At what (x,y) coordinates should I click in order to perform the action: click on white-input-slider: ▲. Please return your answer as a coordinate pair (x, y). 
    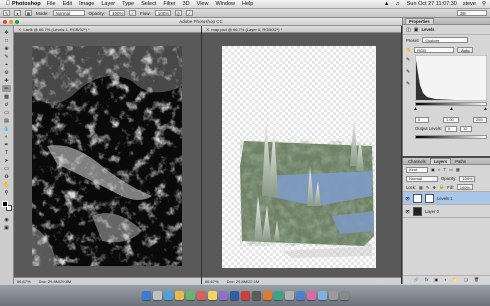
    Looking at the image, I should click on (485, 109).